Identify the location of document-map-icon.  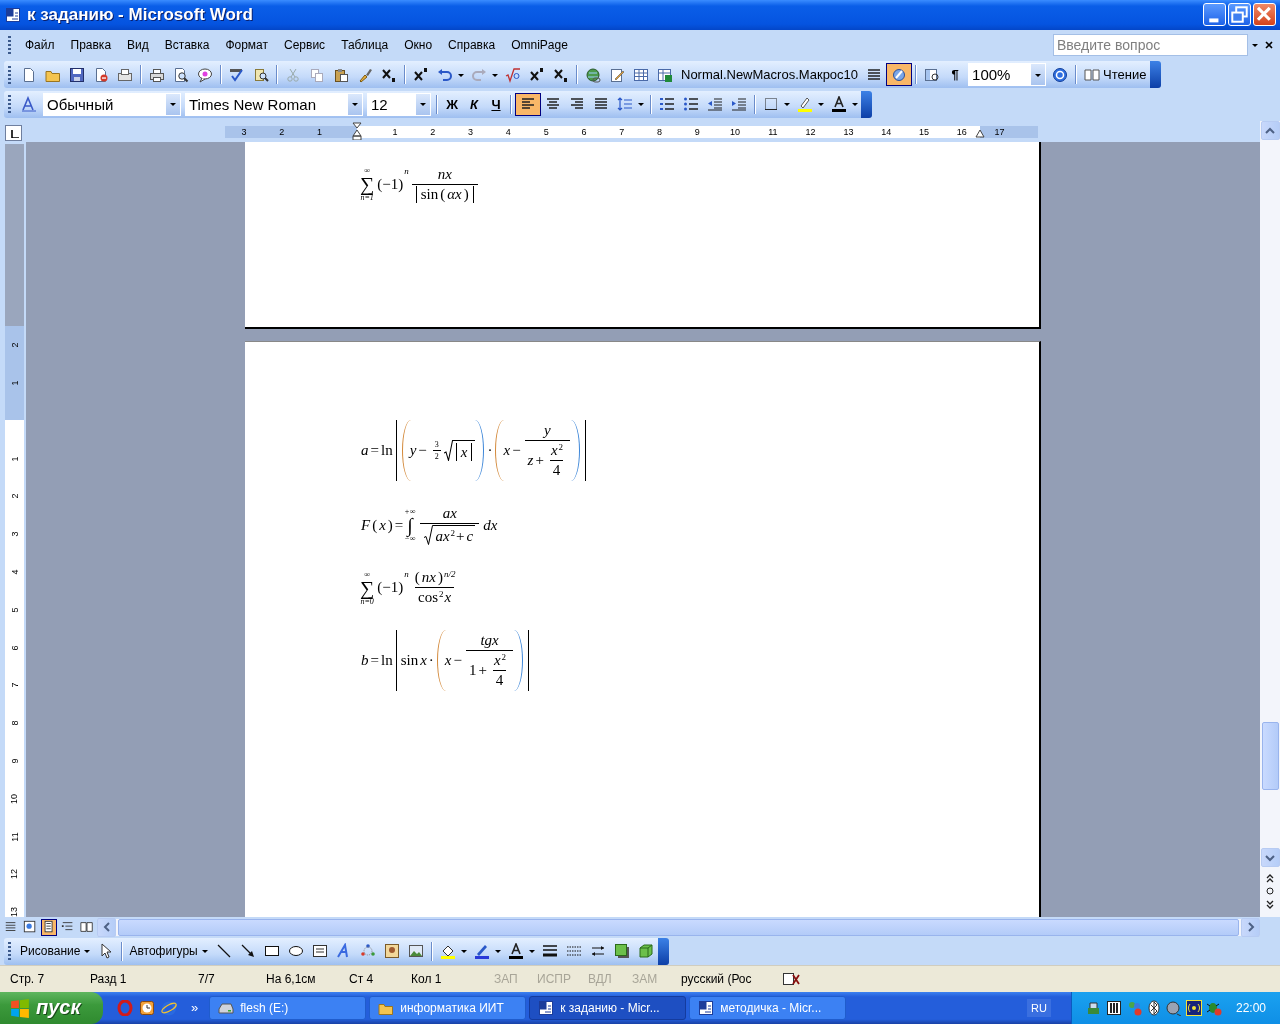
(932, 74).